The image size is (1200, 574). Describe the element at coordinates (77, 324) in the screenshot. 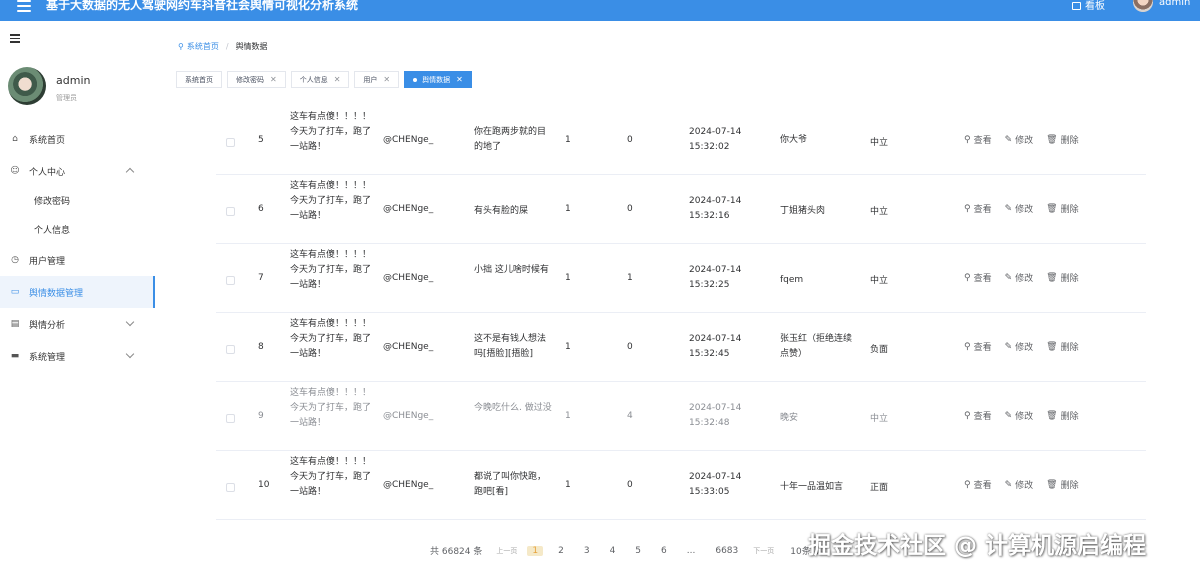

I see `sidebar-item-opinion-analysis: ▤ 舆情分析` at that location.